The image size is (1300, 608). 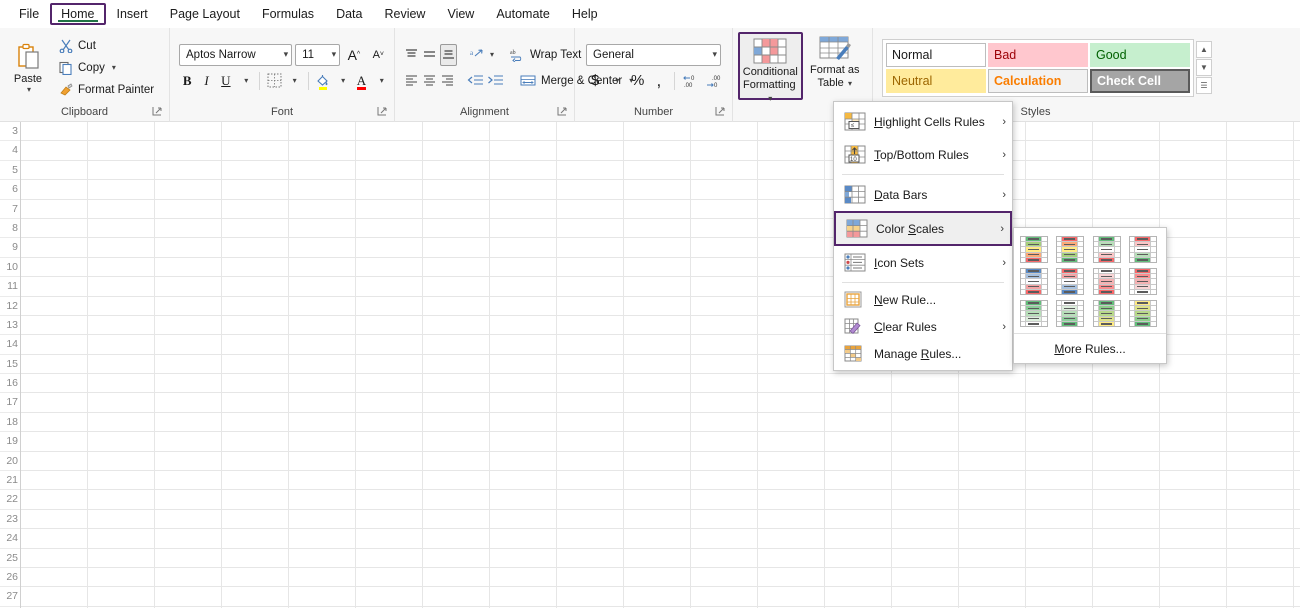 What do you see at coordinates (10, 190) in the screenshot?
I see `row-header: 6` at bounding box center [10, 190].